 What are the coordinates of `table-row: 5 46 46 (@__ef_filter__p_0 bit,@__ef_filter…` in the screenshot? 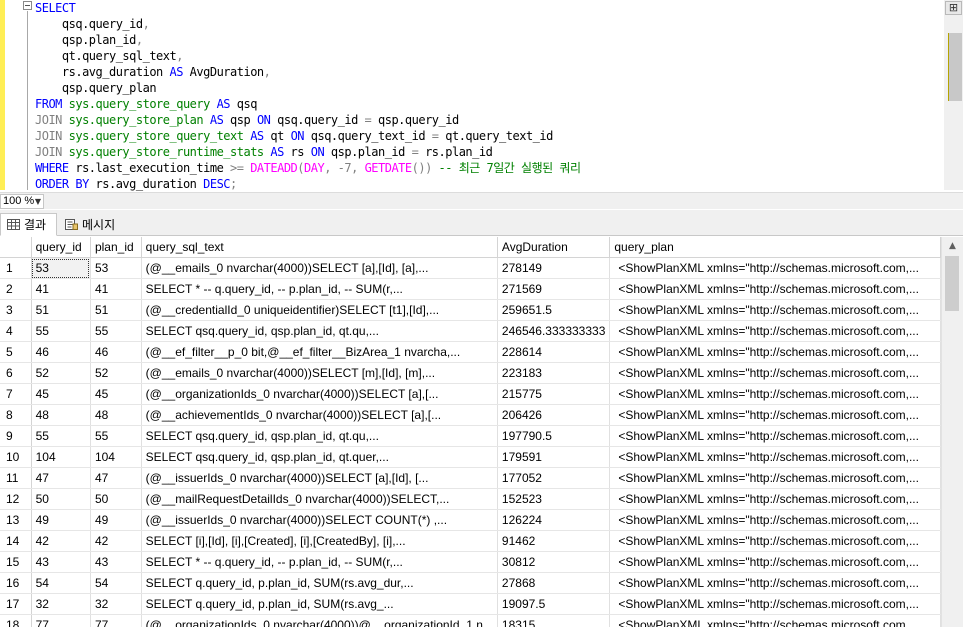 It's located at (470, 352).